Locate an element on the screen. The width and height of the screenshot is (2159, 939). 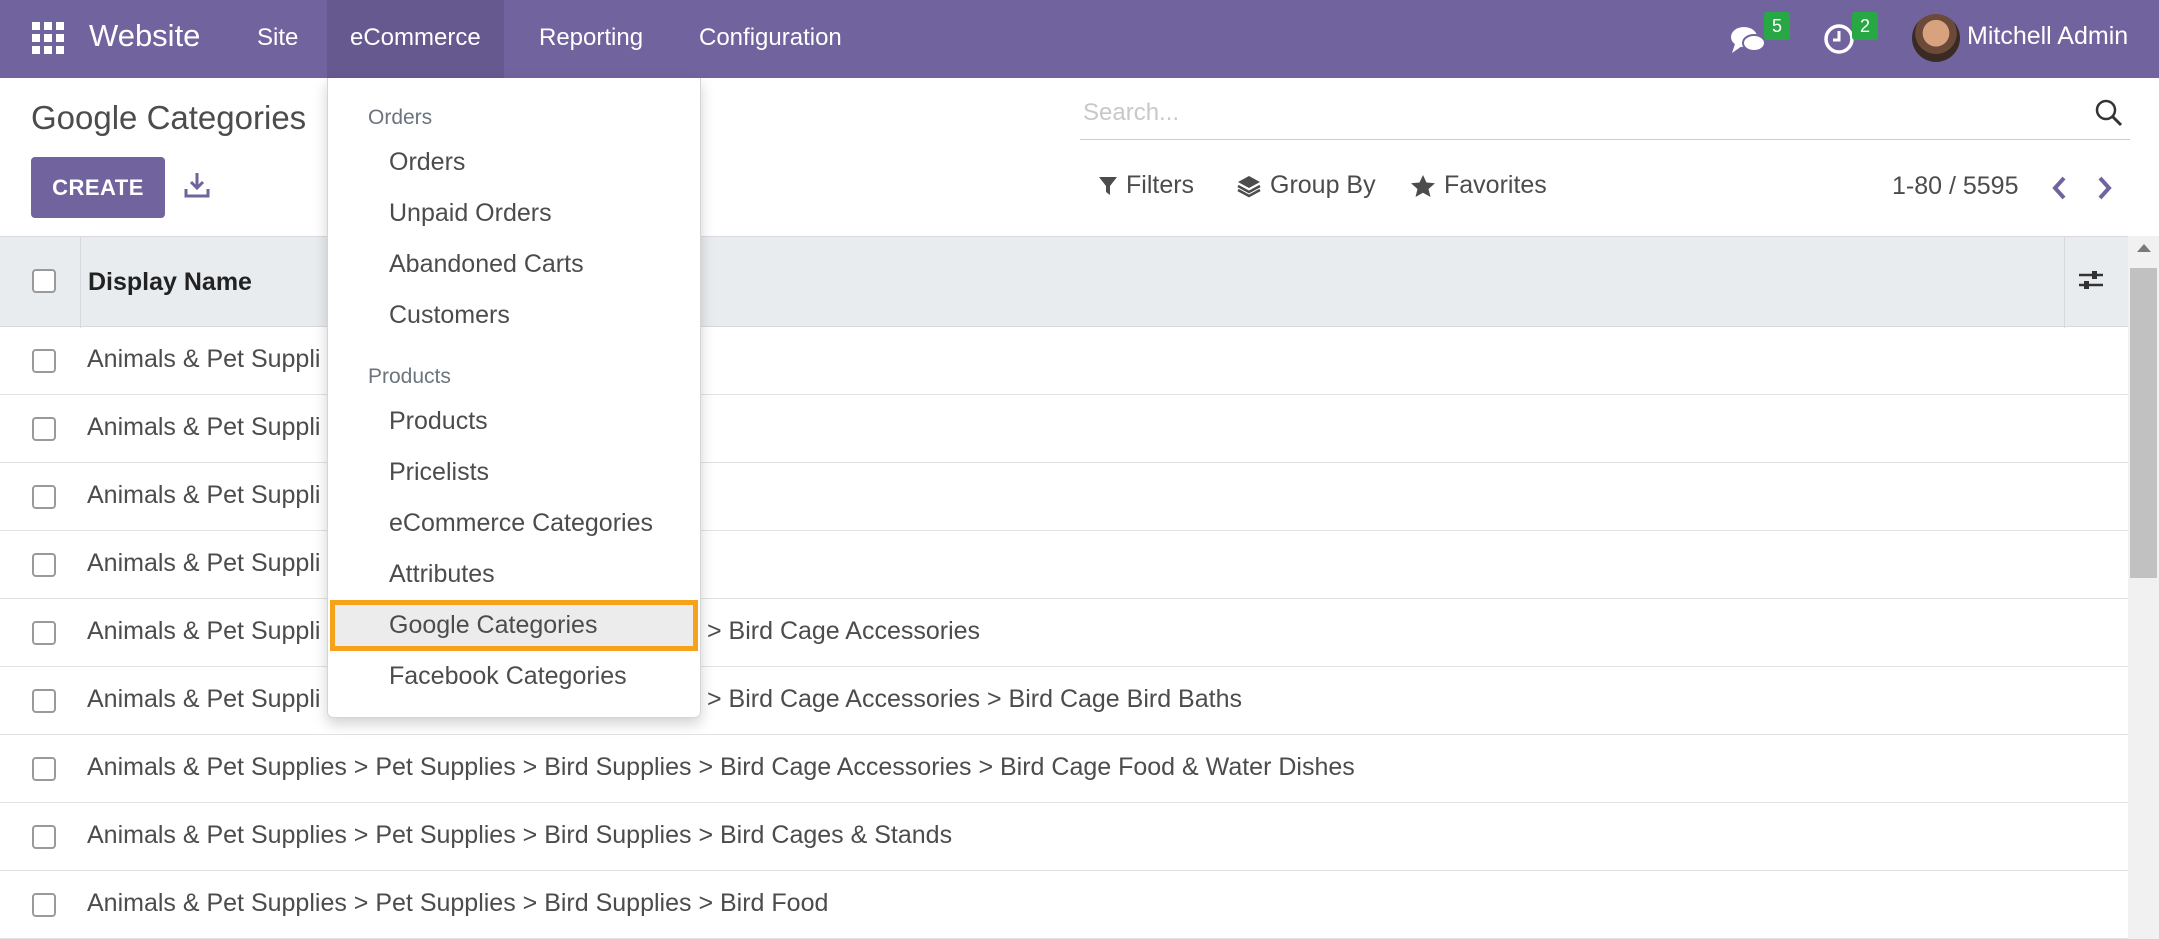
list-scrollbar is located at coordinates (2143, 587).